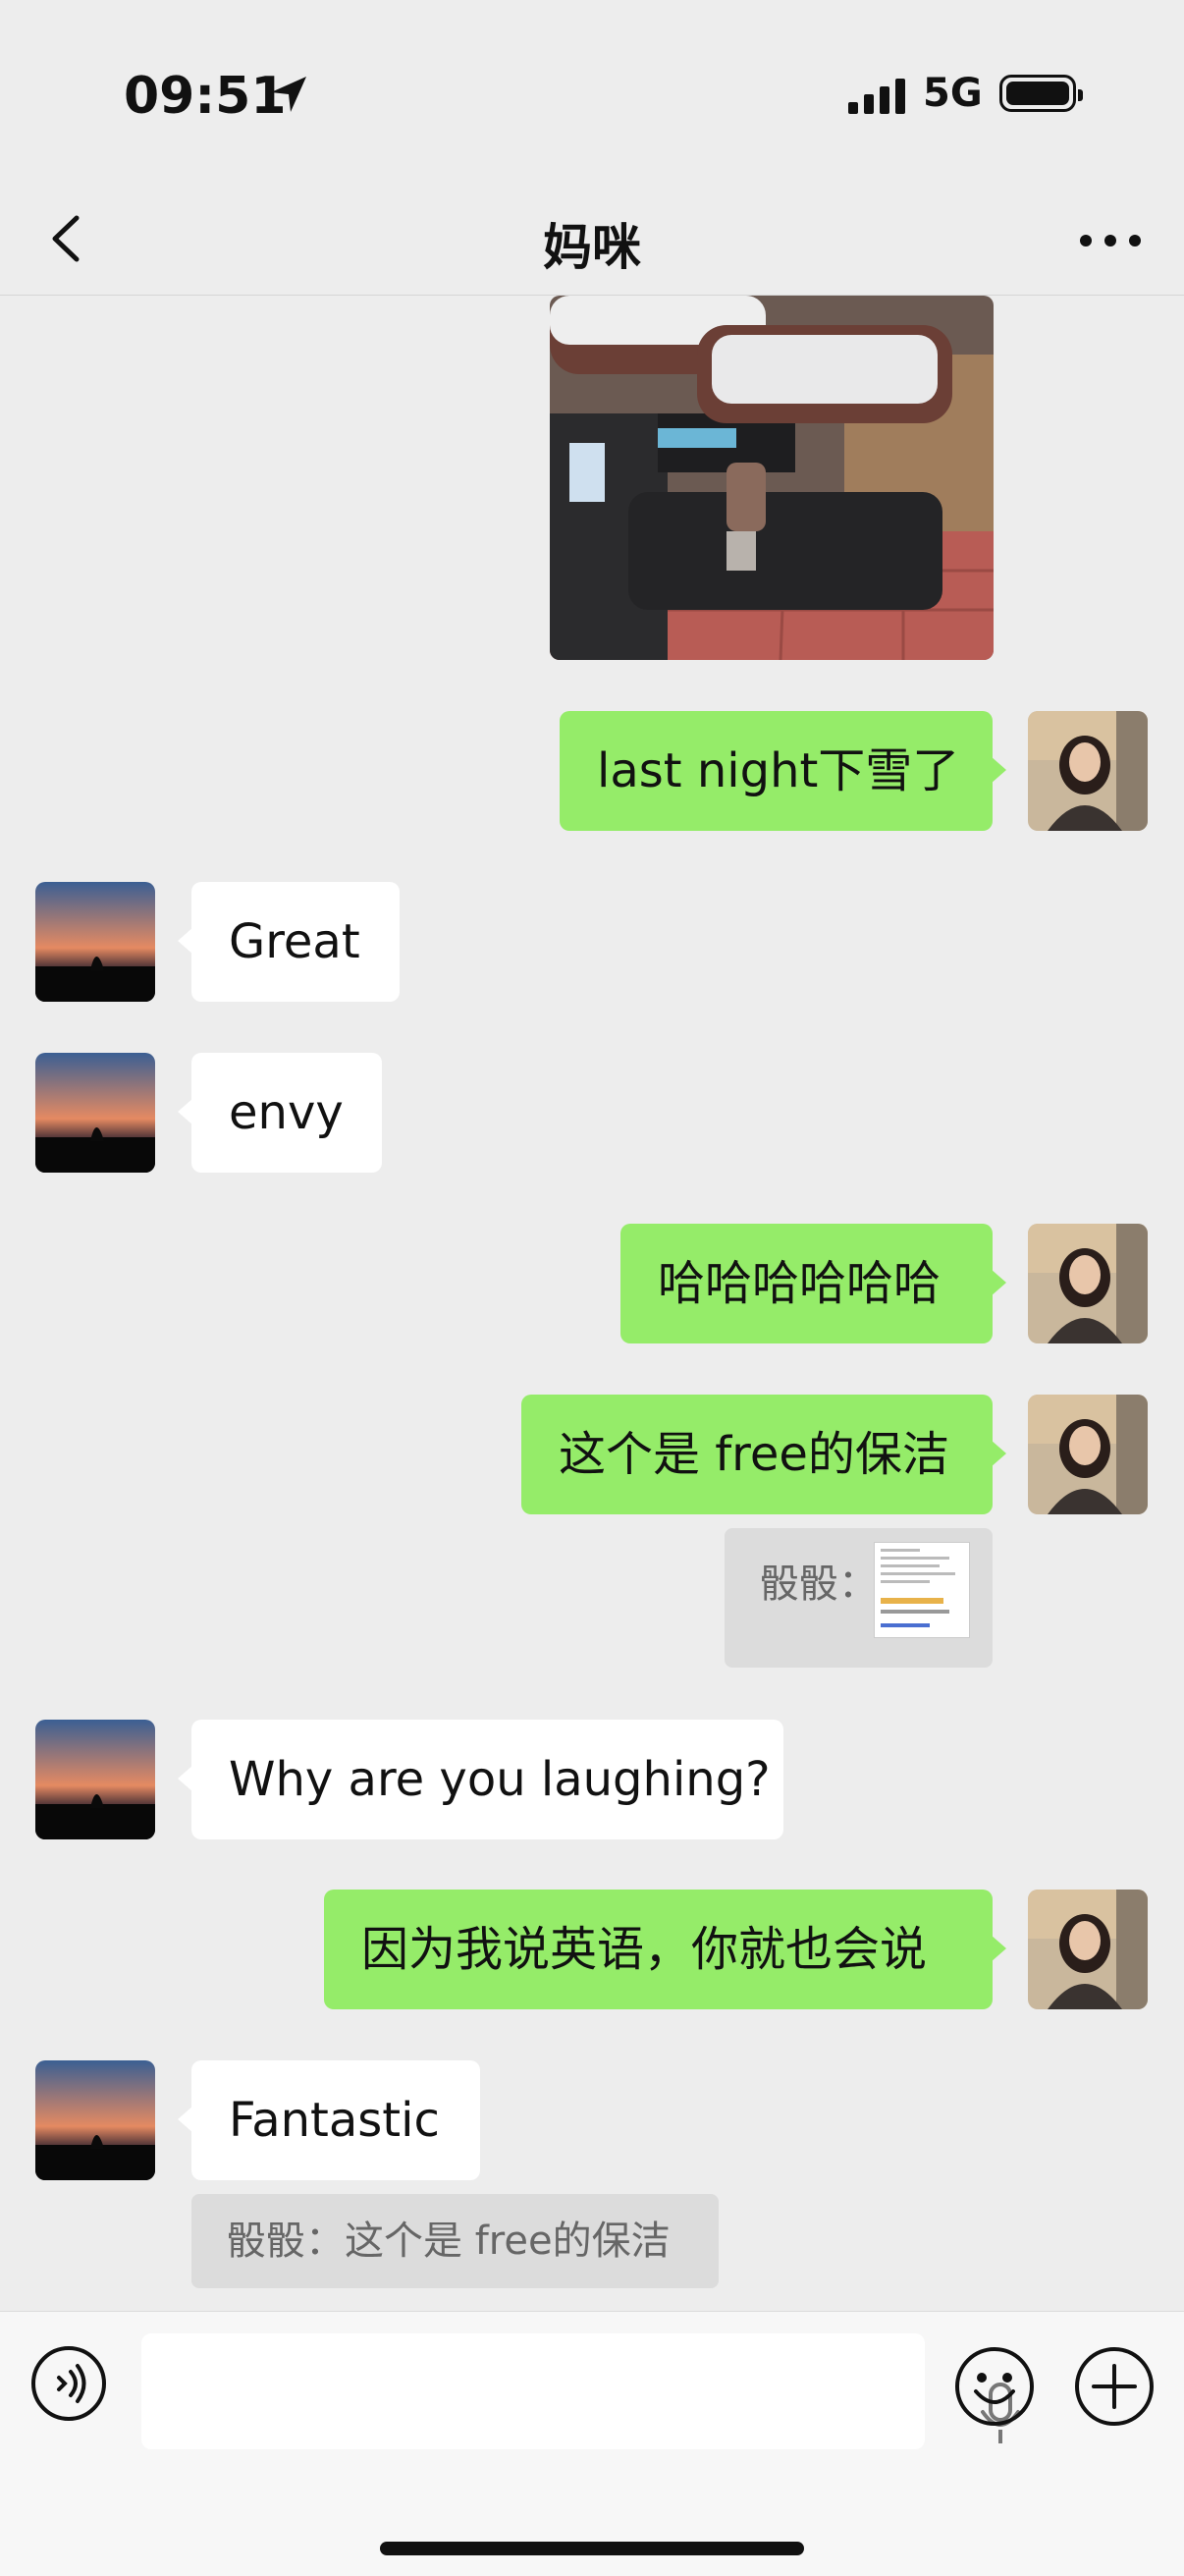 The image size is (1184, 2576). What do you see at coordinates (580, 2391) in the screenshot?
I see `message-input` at bounding box center [580, 2391].